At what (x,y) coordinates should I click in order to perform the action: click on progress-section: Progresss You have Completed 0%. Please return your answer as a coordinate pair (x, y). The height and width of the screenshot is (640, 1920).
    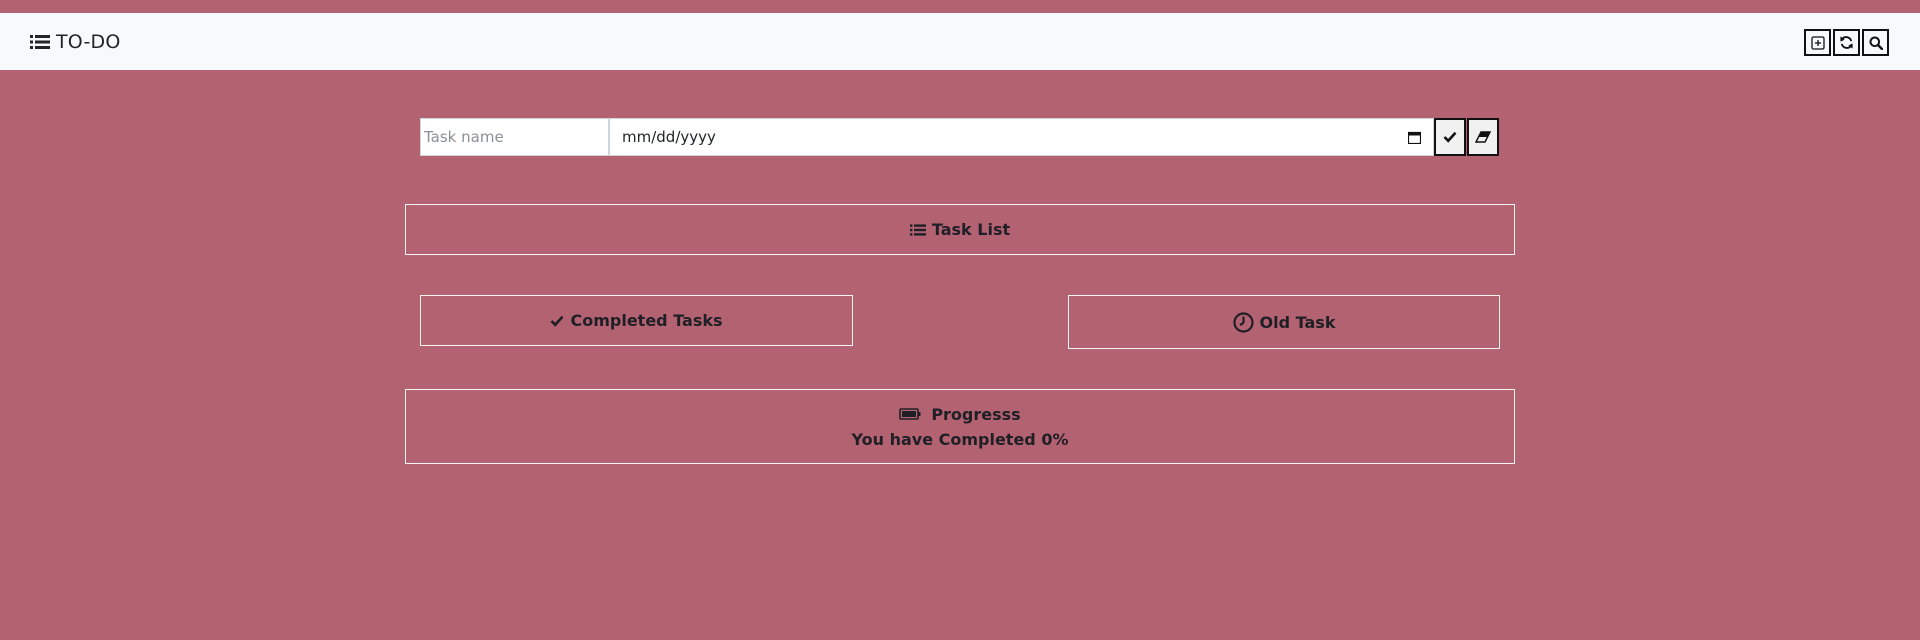
    Looking at the image, I should click on (960, 426).